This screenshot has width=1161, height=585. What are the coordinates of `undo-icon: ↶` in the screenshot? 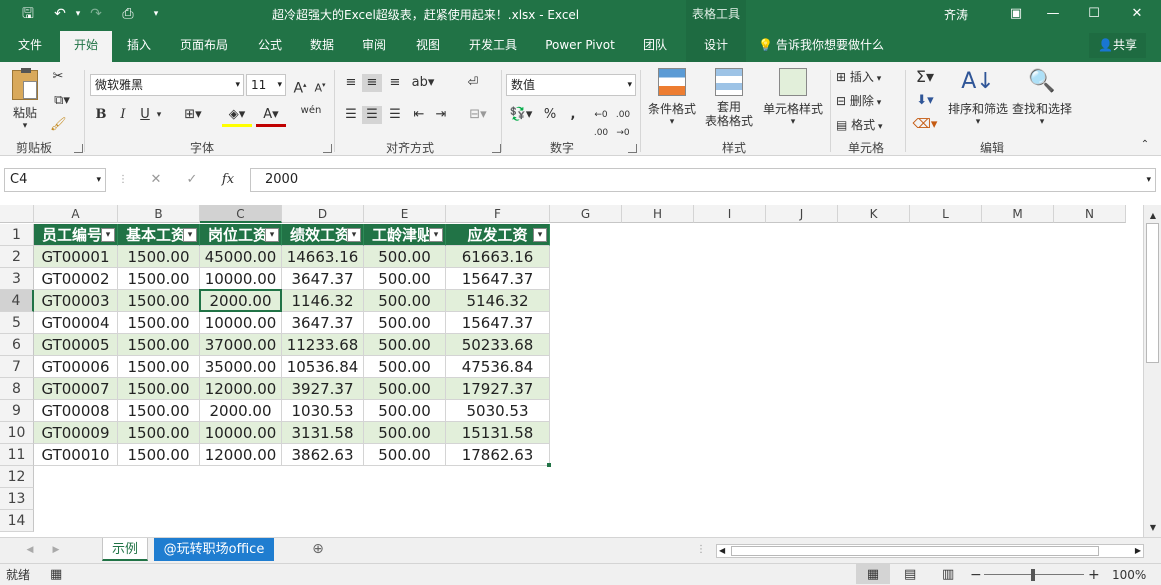 It's located at (60, 14).